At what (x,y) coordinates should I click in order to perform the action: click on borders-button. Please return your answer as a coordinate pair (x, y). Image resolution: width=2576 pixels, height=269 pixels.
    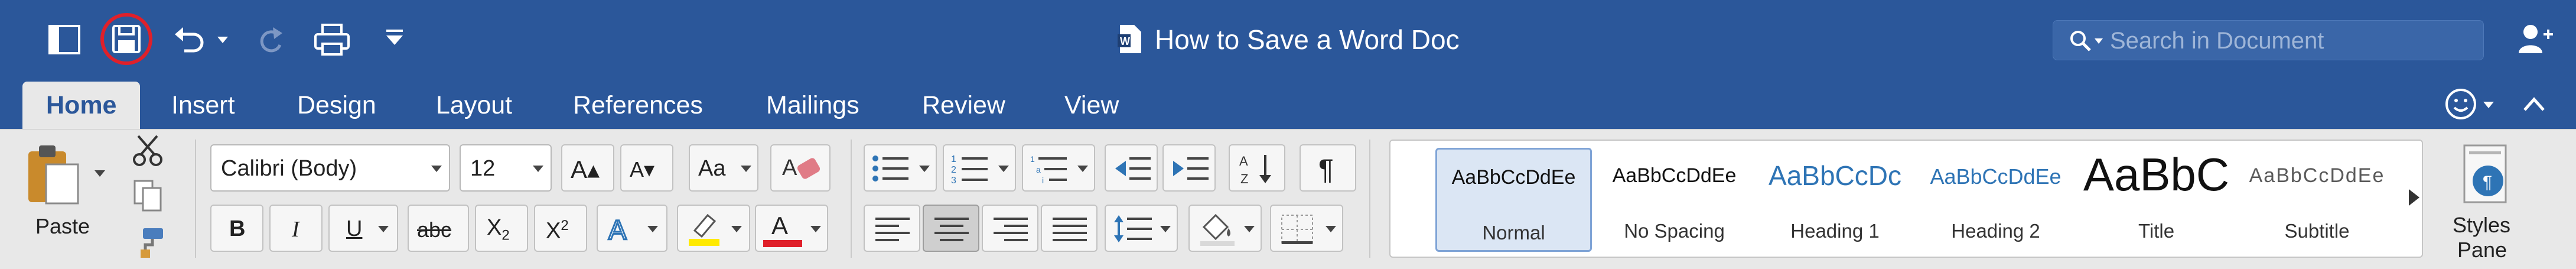
    Looking at the image, I should click on (1306, 228).